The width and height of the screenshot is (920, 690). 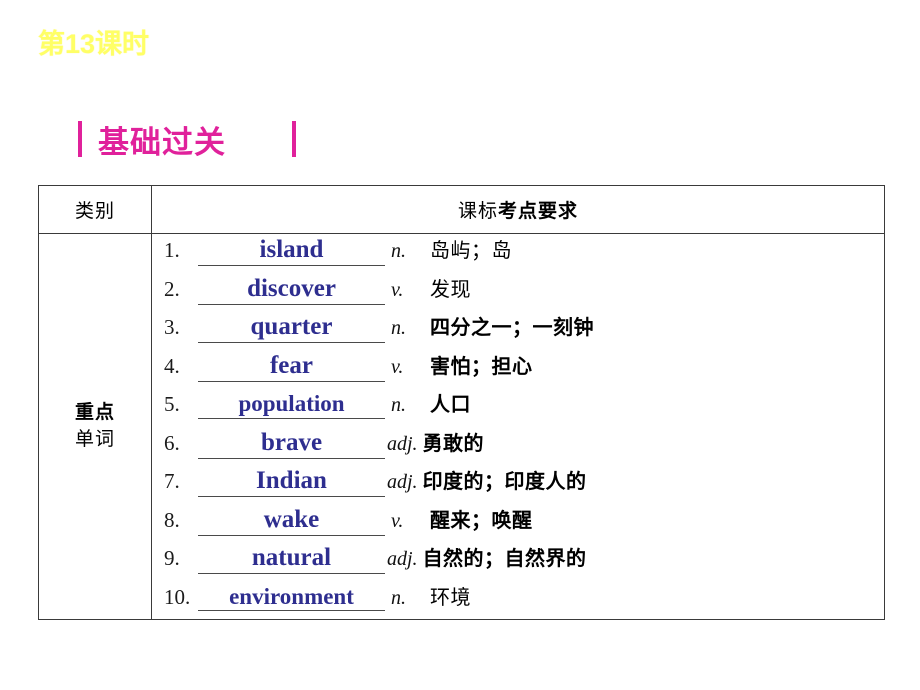 What do you see at coordinates (177, 596) in the screenshot?
I see `word-index: 10.` at bounding box center [177, 596].